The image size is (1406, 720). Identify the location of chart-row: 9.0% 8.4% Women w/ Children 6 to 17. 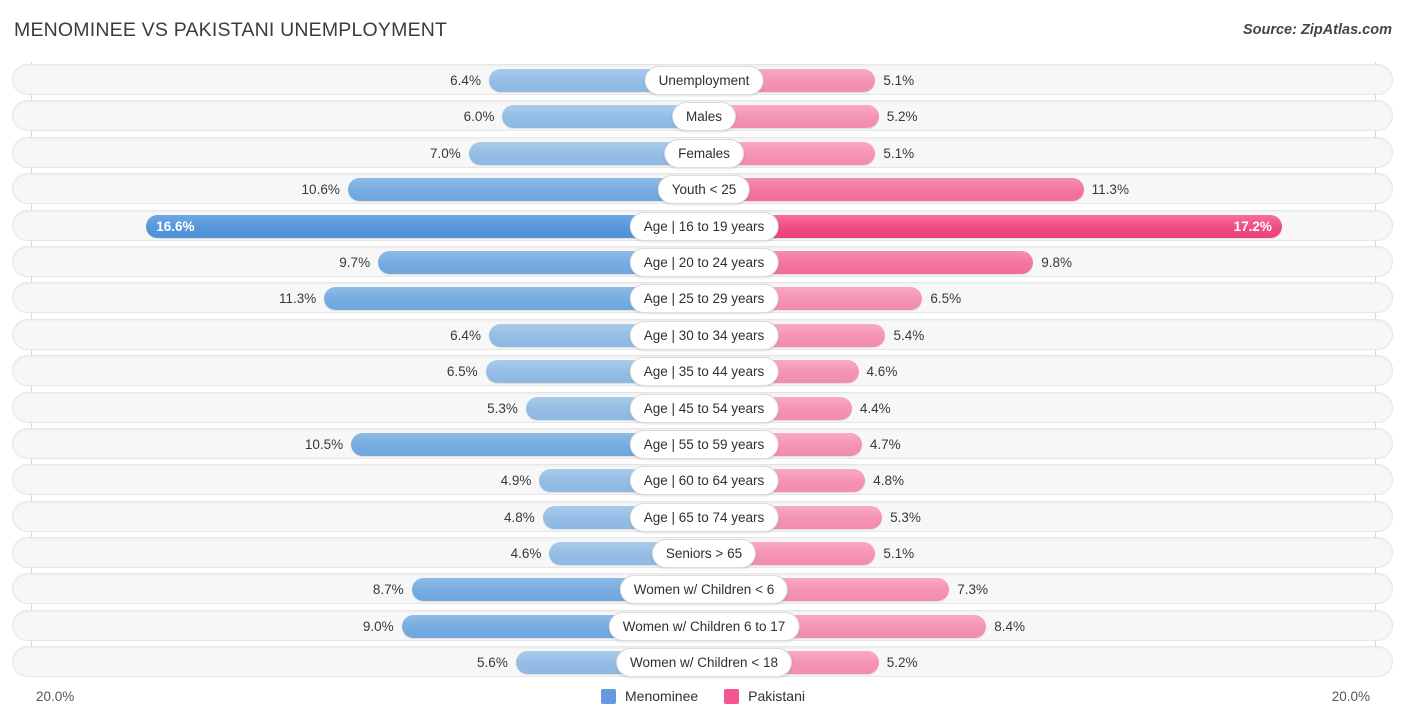
(703, 625).